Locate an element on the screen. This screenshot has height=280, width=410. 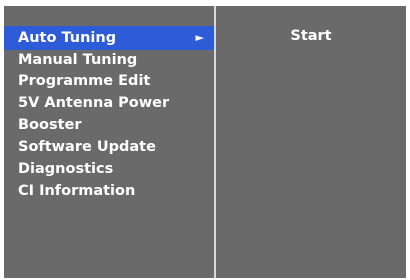
menu-item-label: Auto Tuning is located at coordinates (67, 38).